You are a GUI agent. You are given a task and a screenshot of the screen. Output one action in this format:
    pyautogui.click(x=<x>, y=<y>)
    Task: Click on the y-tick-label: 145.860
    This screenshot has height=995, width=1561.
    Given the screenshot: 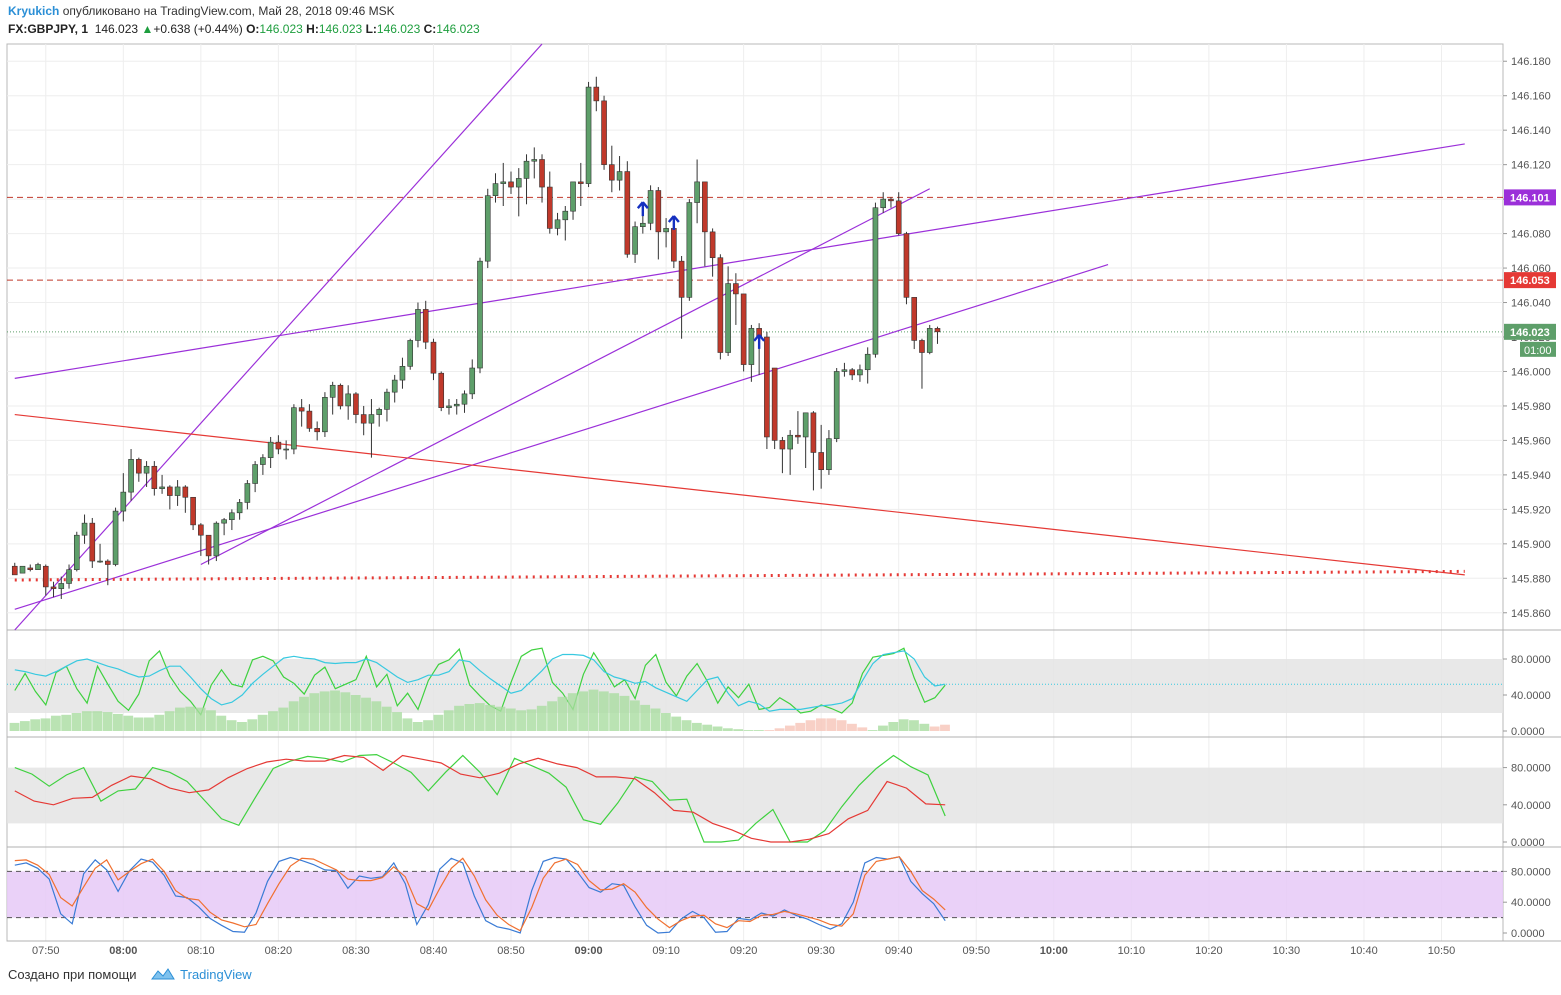 What is the action you would take?
    pyautogui.click(x=1531, y=614)
    